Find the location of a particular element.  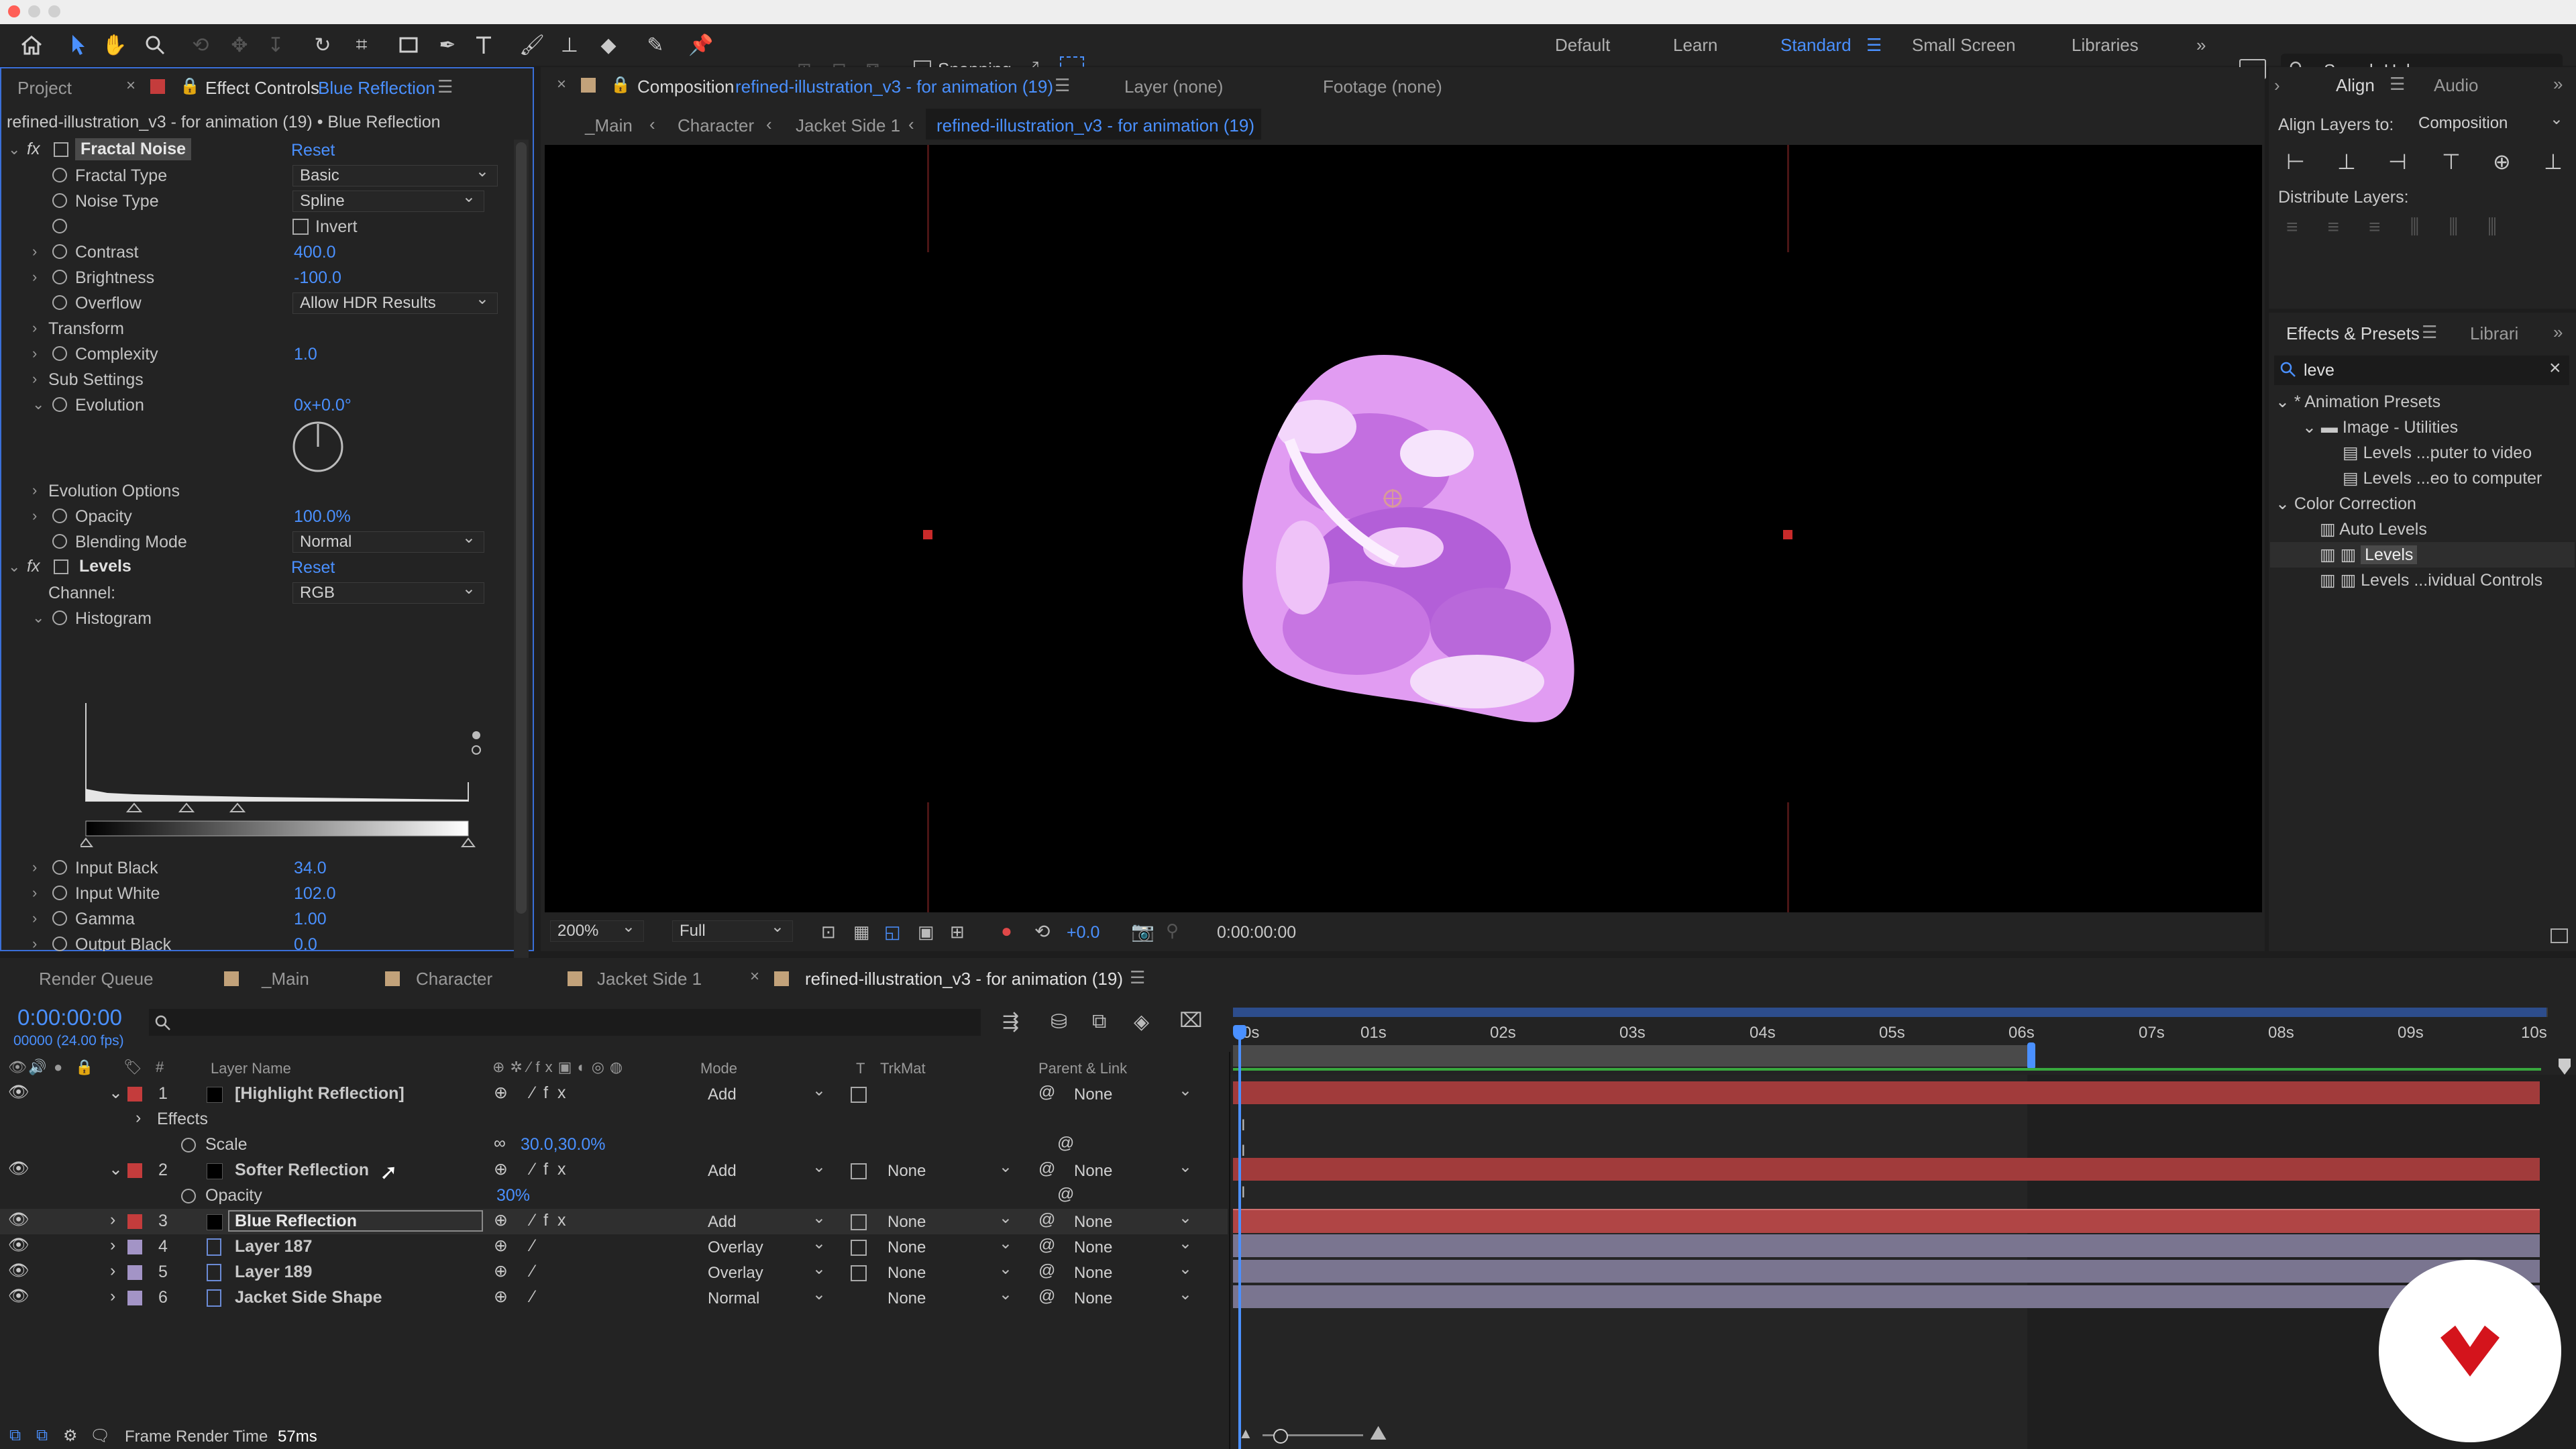

scale-value: 30.0,30.0% is located at coordinates (563, 1145).